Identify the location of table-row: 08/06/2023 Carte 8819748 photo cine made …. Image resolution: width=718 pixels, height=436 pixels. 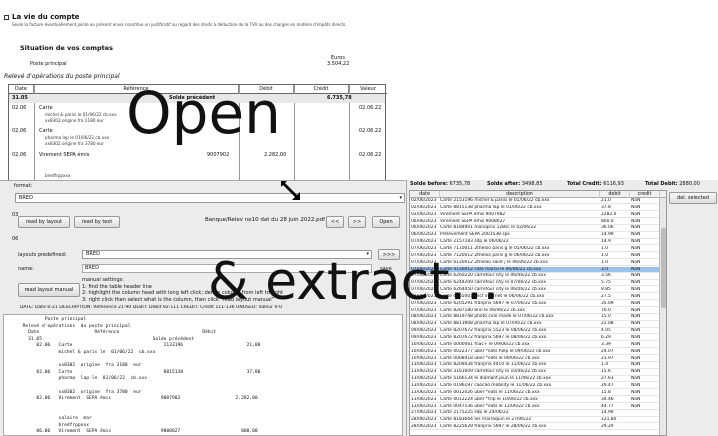
(538, 317).